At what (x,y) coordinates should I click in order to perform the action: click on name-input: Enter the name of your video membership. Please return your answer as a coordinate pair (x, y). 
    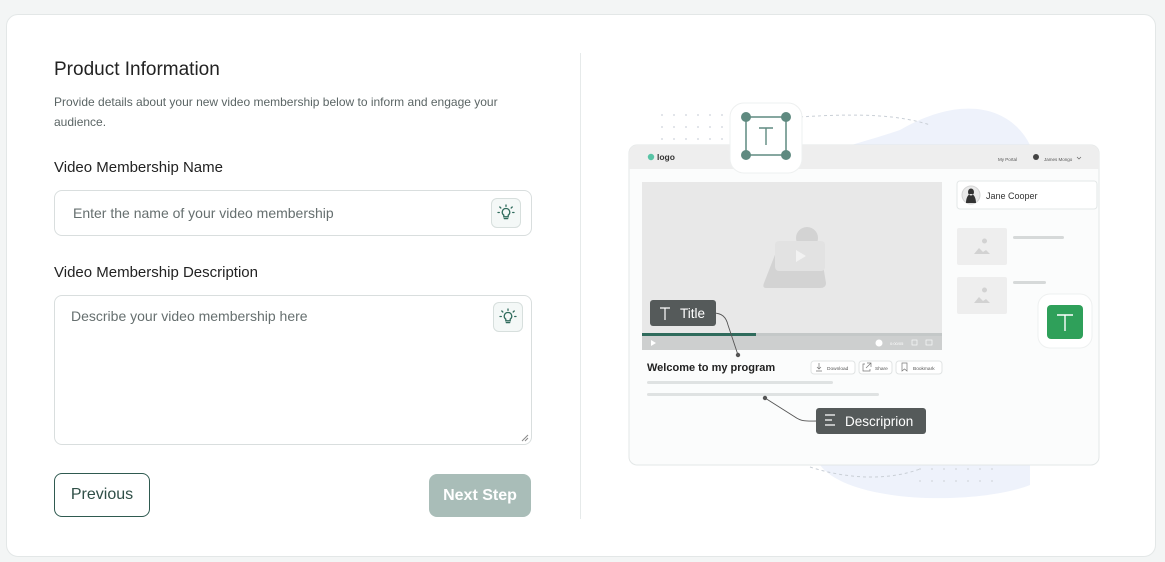
    Looking at the image, I should click on (293, 213).